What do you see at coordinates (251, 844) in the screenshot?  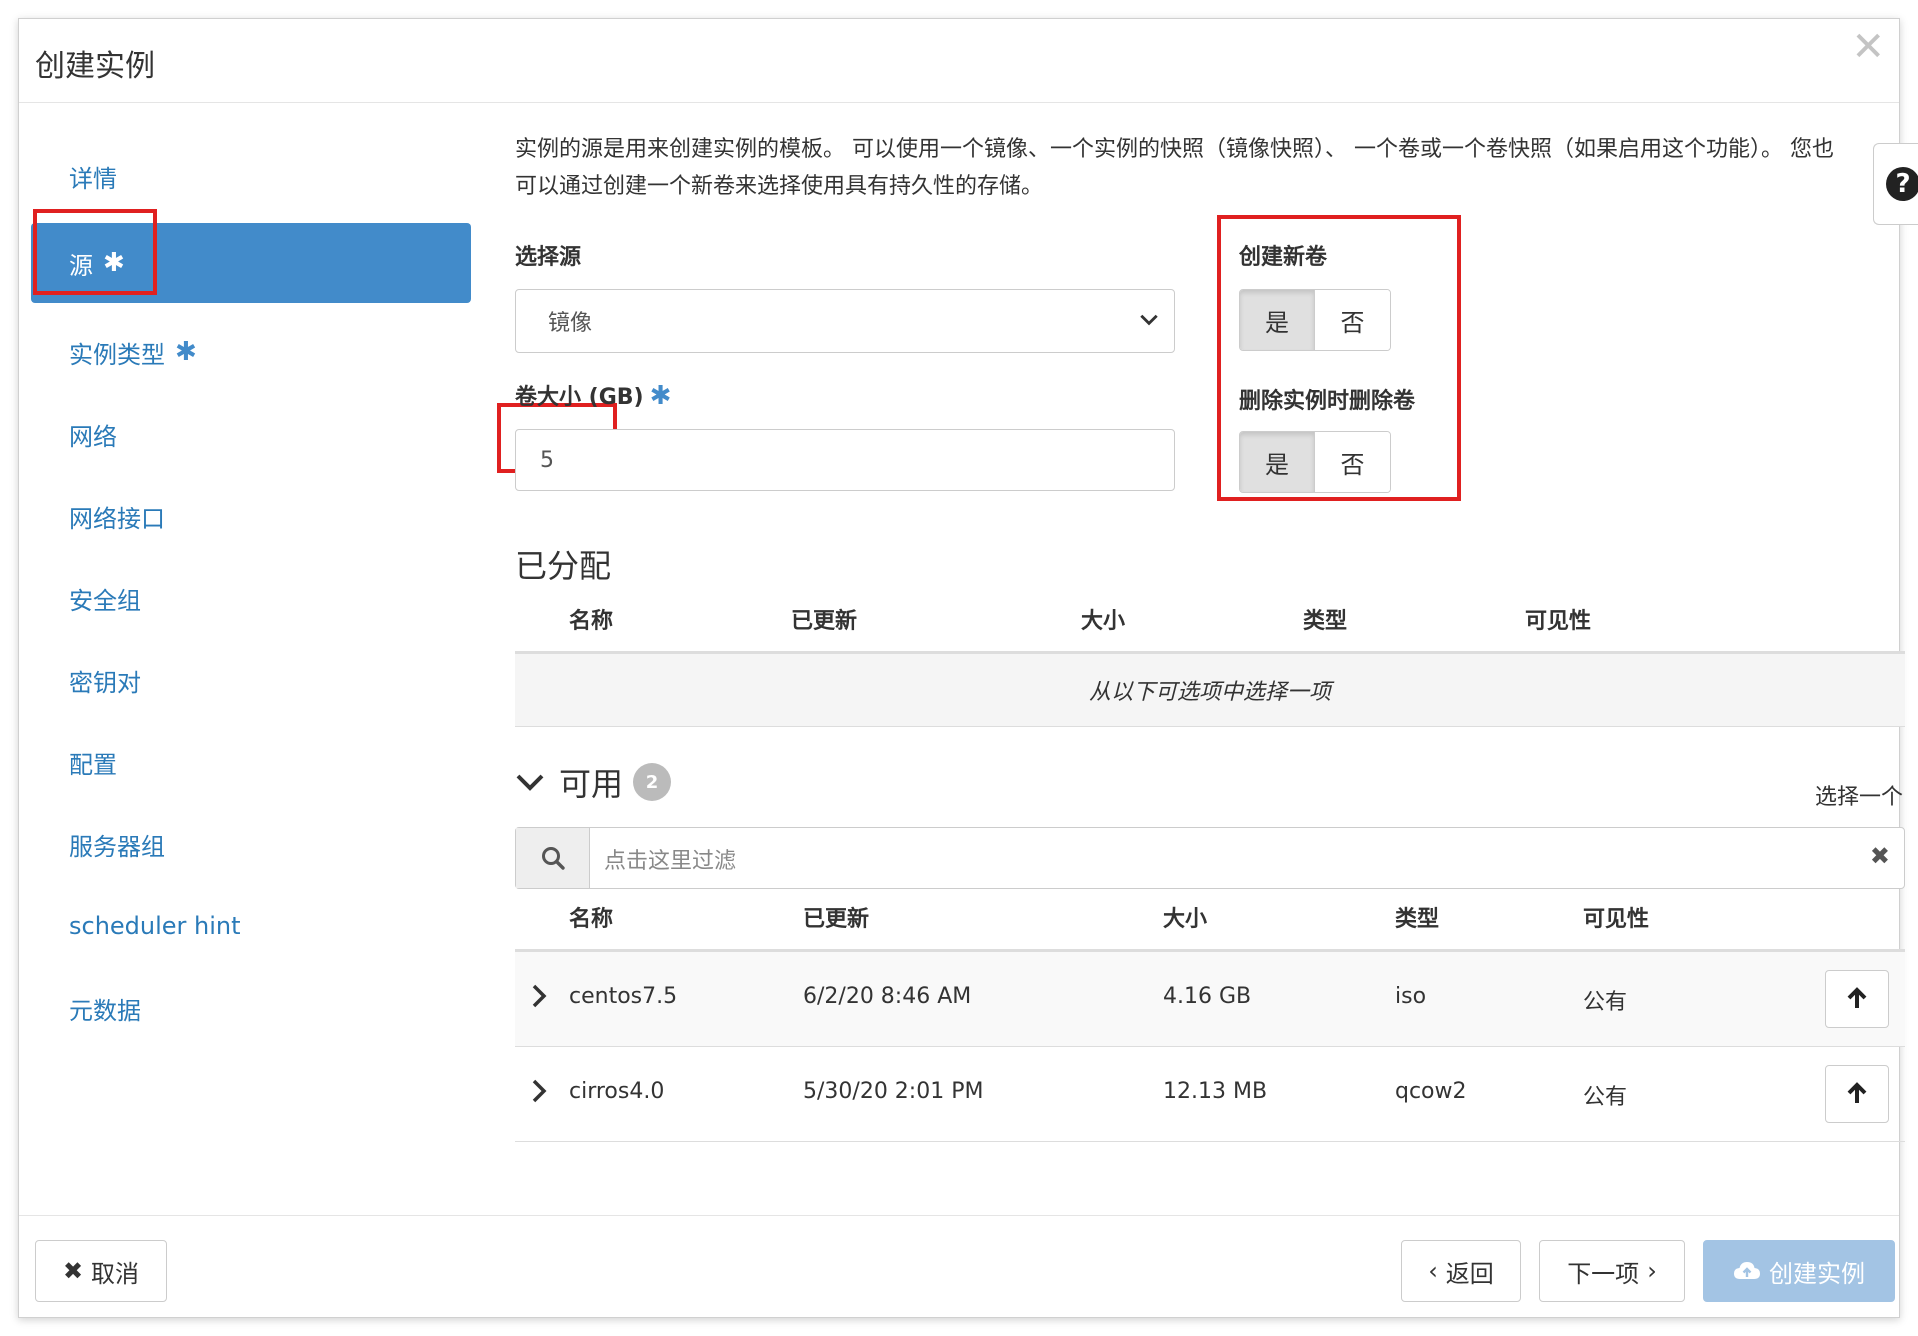 I see `nav-item-server-groups: 服务器组` at bounding box center [251, 844].